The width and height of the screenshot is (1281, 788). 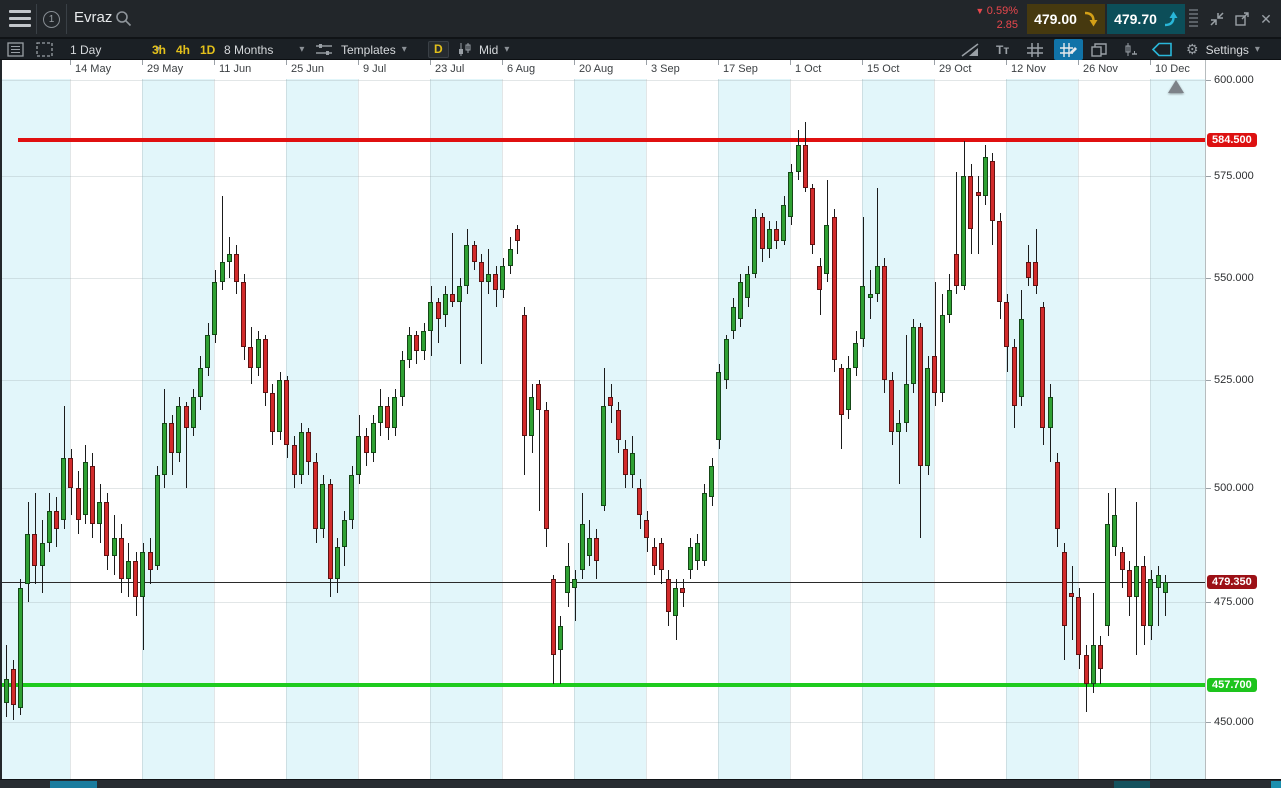 I want to click on sell-price-button: 479.00, so click(x=1066, y=19).